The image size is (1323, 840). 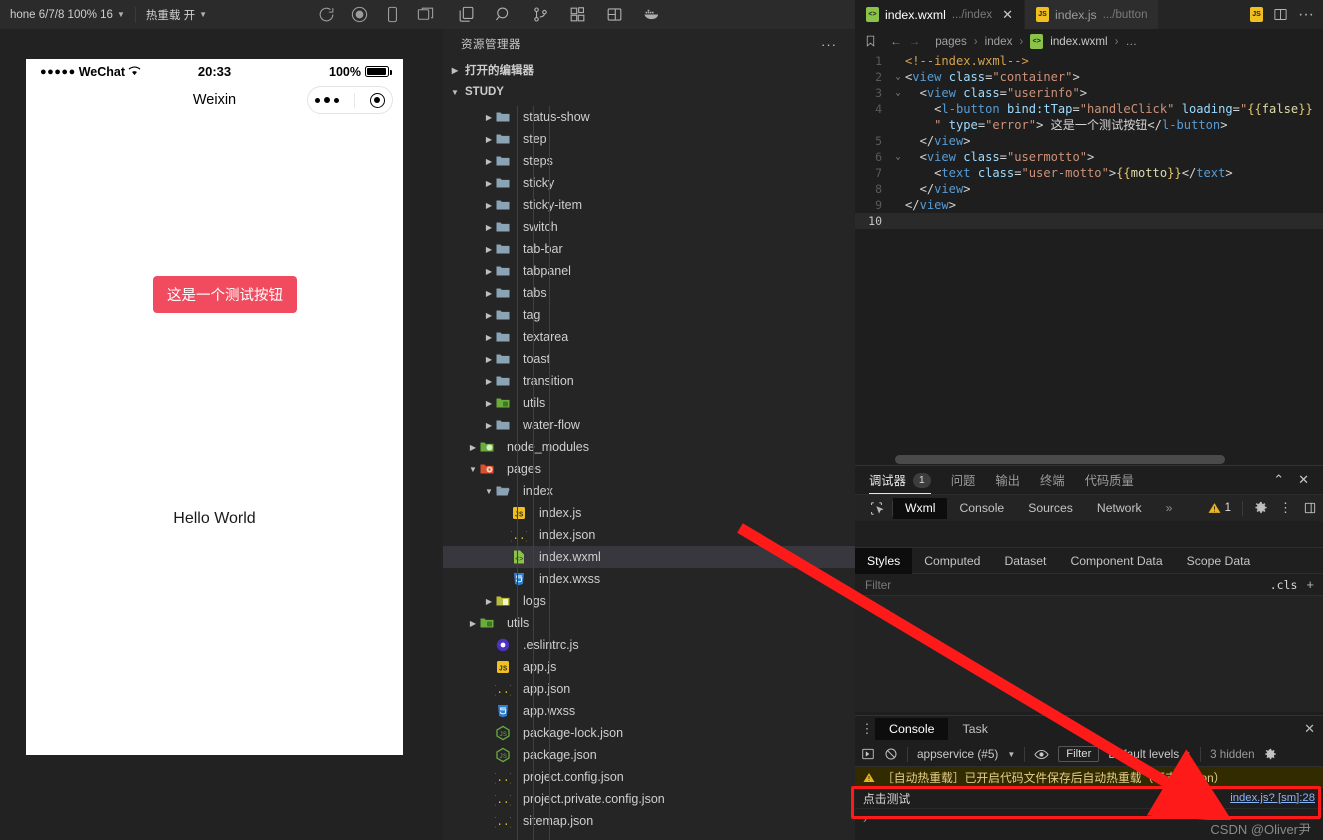 What do you see at coordinates (1285, 508) in the screenshot?
I see `kebab-icon: ⋮` at bounding box center [1285, 508].